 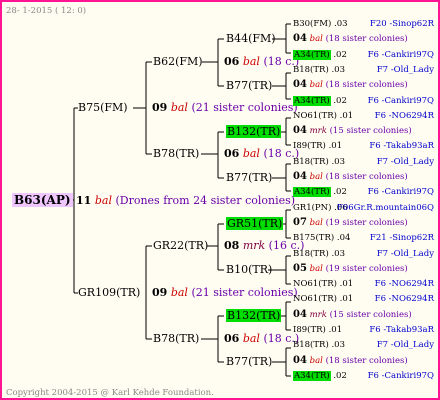 I want to click on ancestor-node: GR1(PN) .06 F06Gr.R.mountain06Q, so click(x=363, y=208).